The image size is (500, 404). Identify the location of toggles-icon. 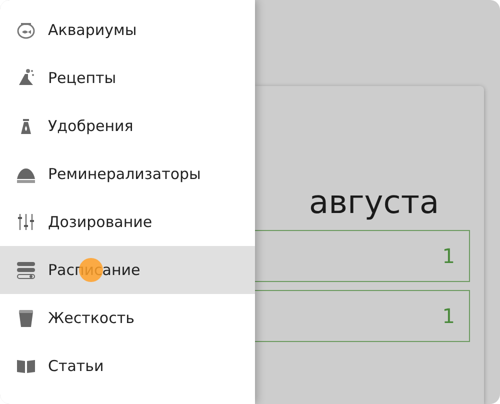
(26, 270).